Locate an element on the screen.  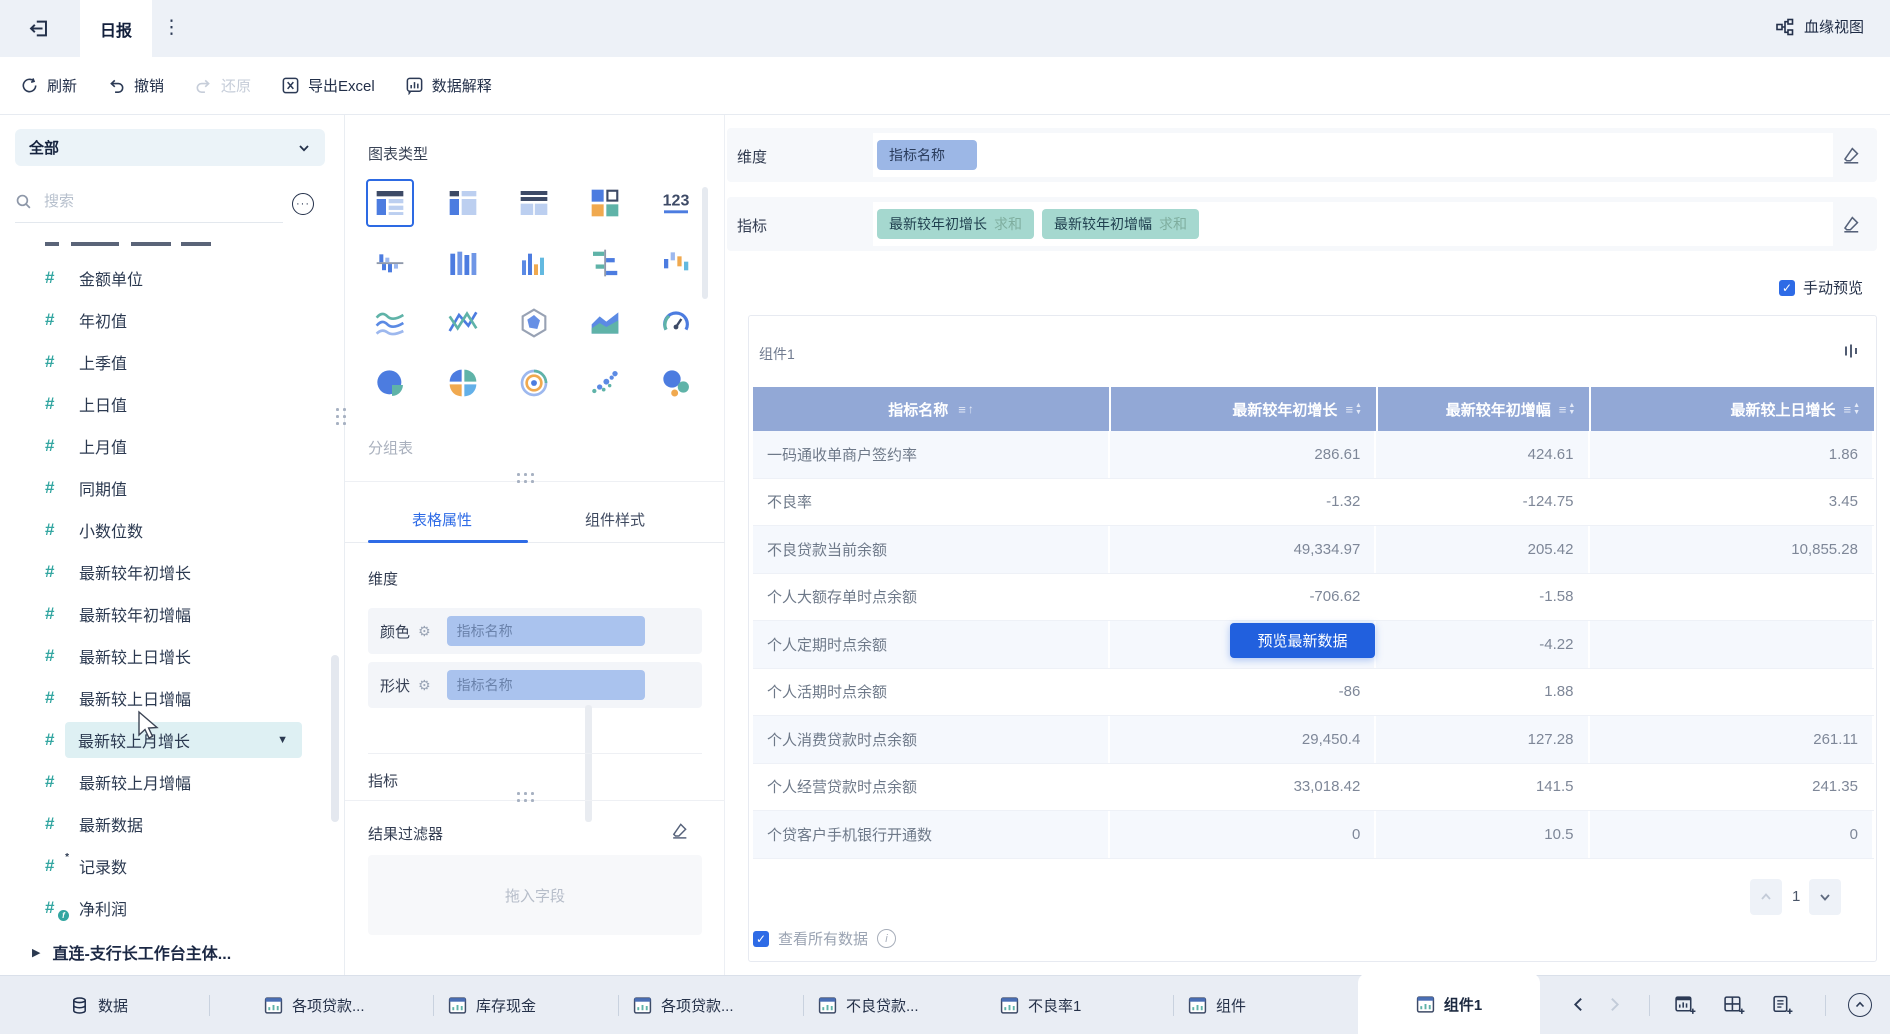
chart-type-grouped-table is located at coordinates (390, 203).